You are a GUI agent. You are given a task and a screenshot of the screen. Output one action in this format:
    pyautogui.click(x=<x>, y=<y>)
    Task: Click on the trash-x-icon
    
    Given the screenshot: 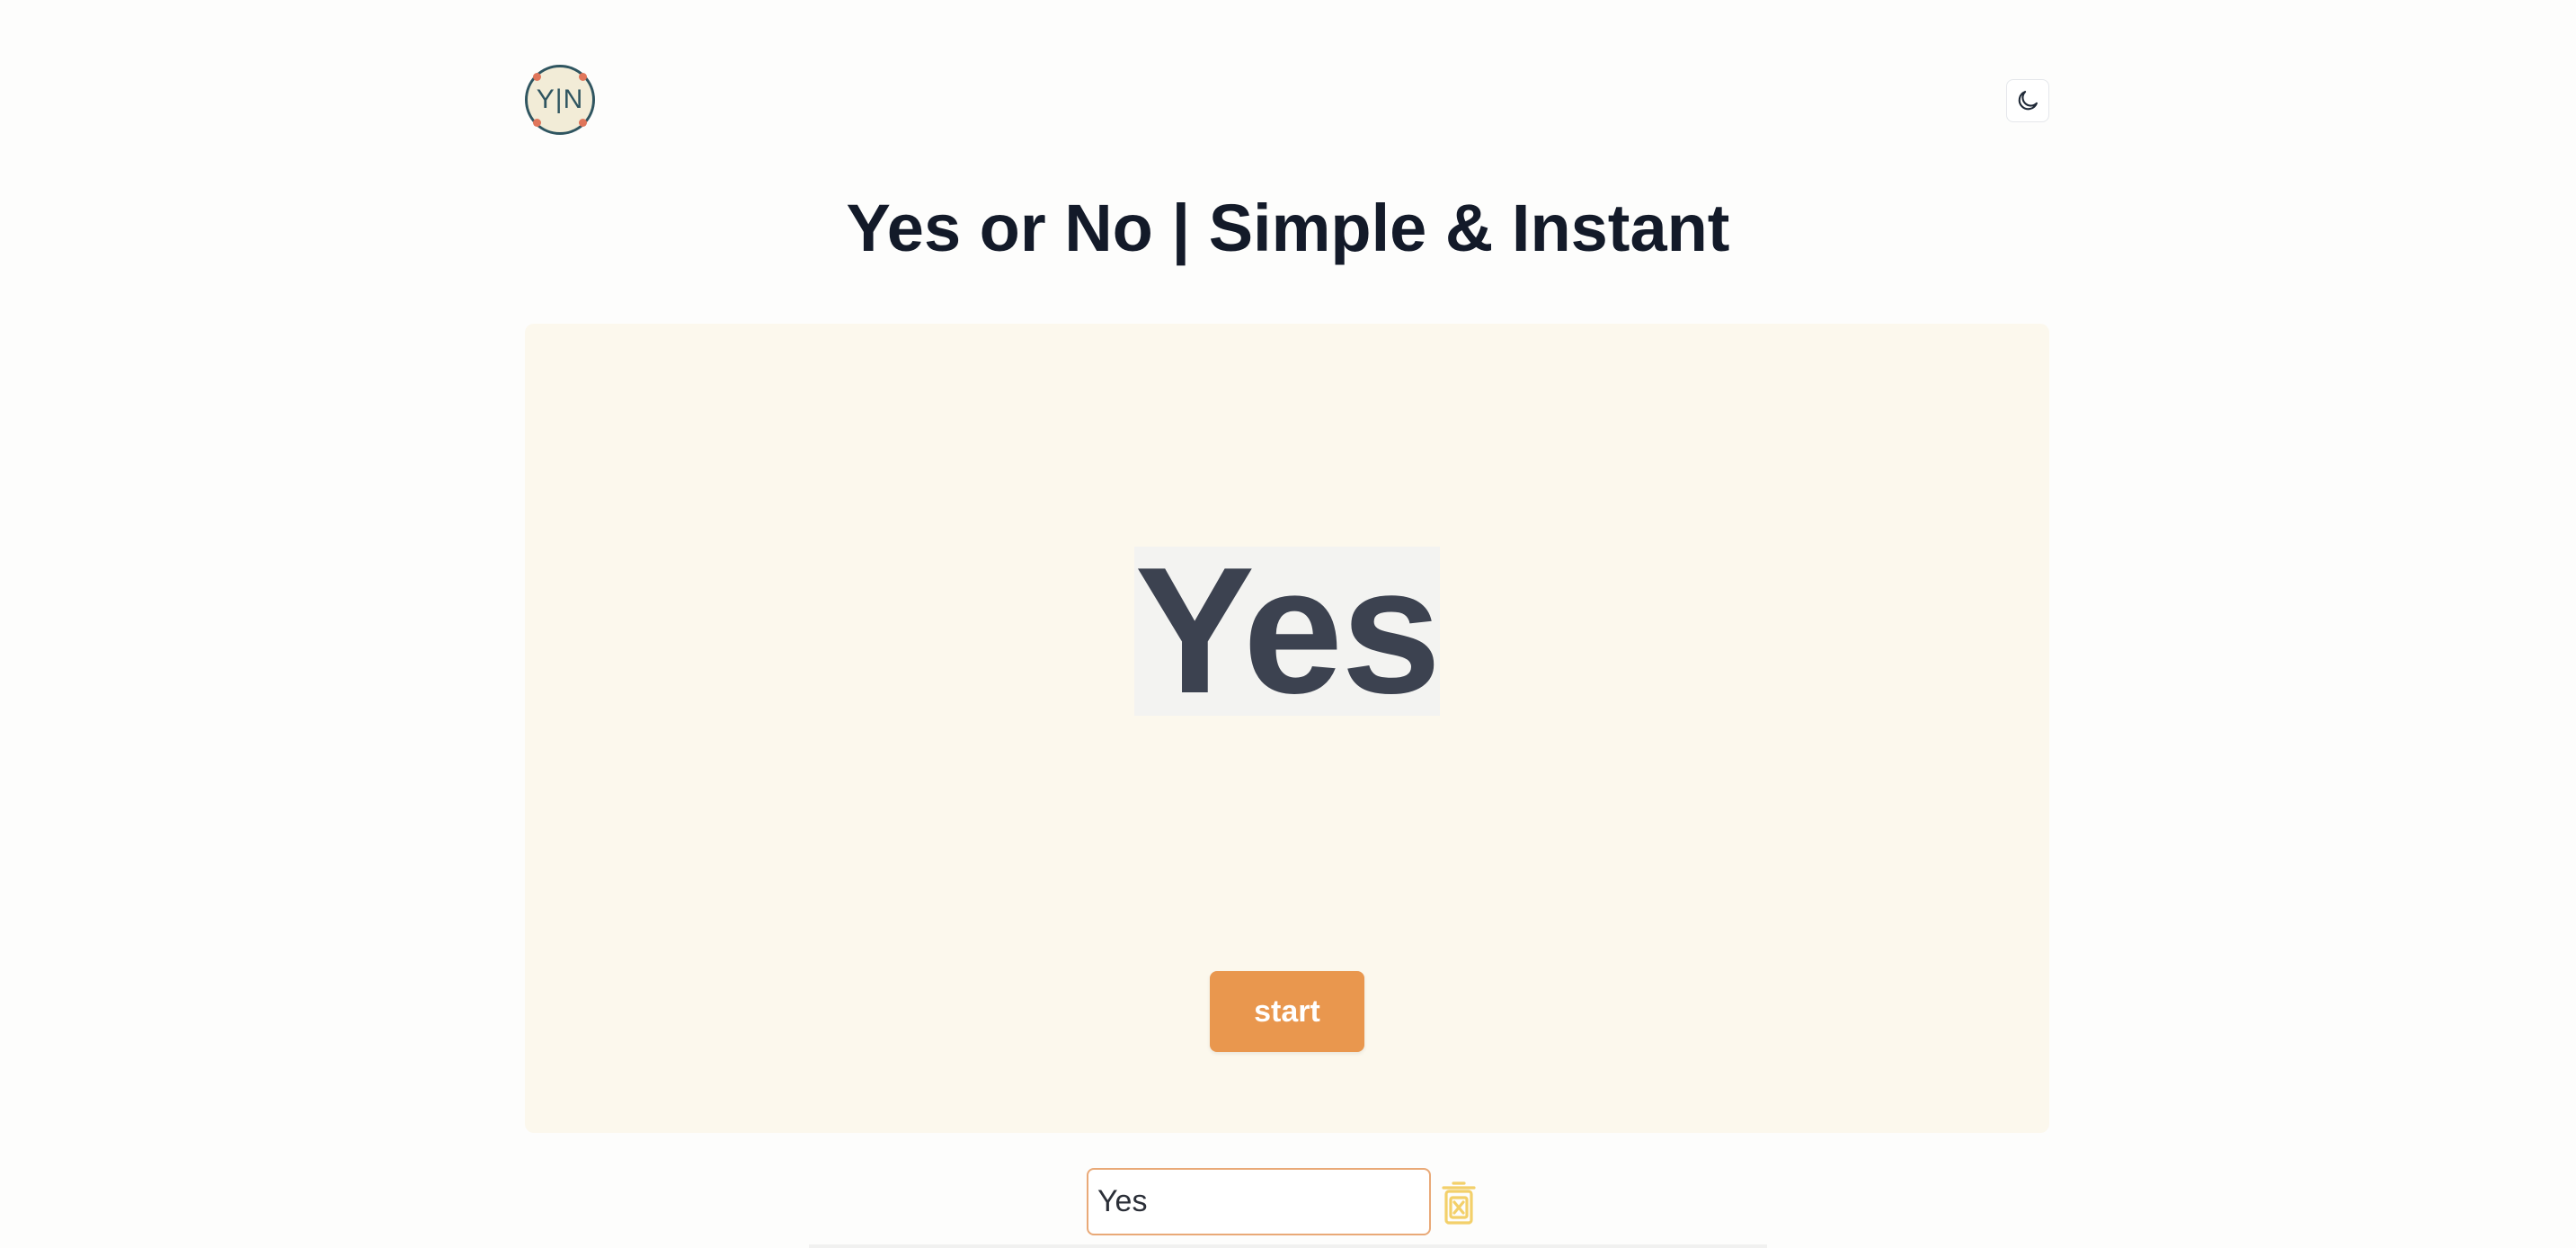 What is the action you would take?
    pyautogui.click(x=1459, y=1202)
    